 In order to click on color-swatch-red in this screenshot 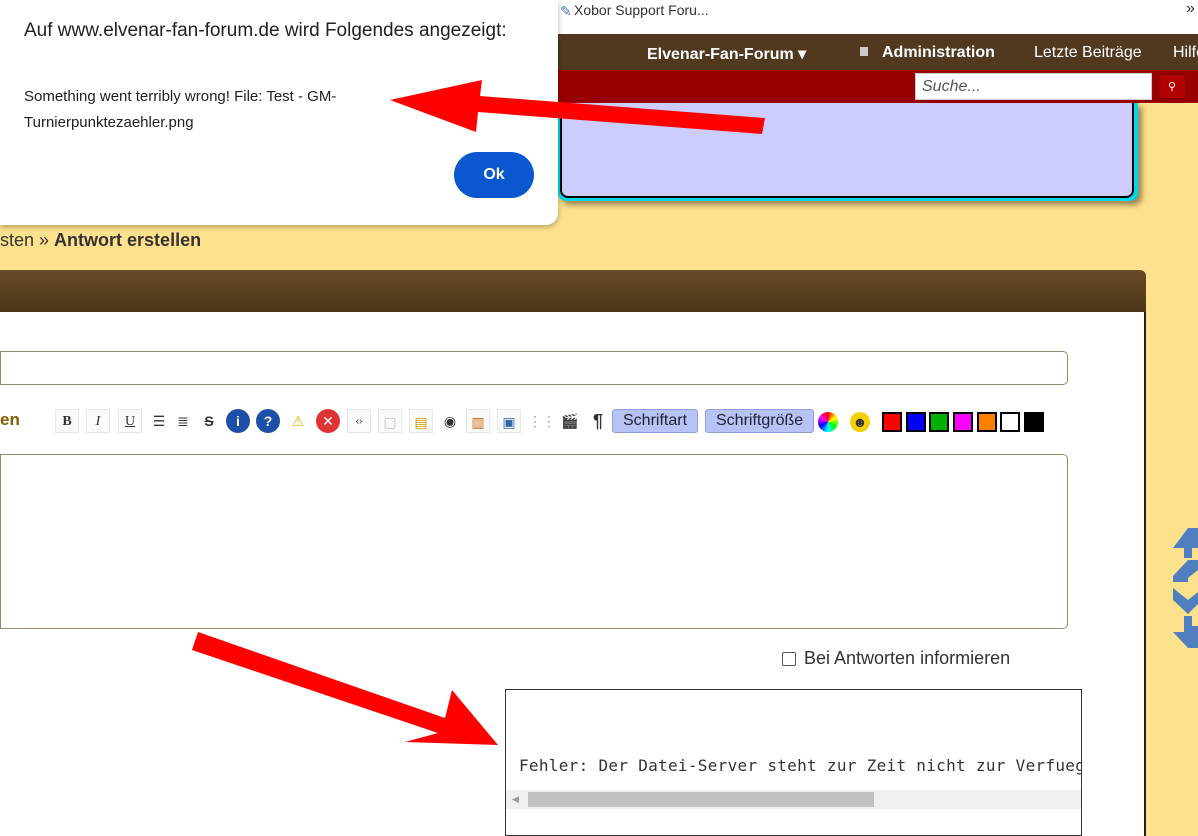, I will do `click(892, 422)`.